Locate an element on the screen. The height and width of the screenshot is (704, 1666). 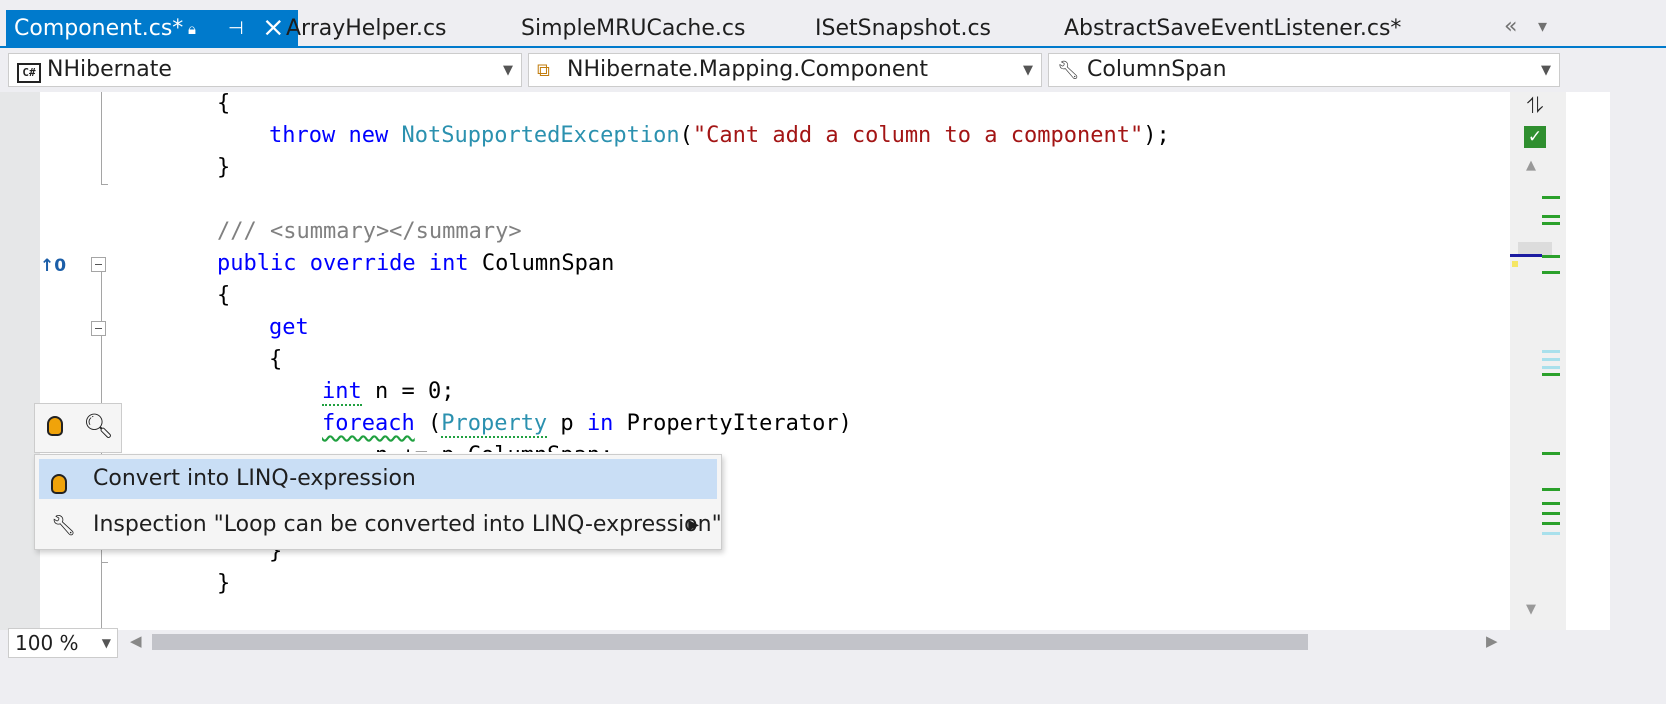
warning-marker is located at coordinates (1515, 264).